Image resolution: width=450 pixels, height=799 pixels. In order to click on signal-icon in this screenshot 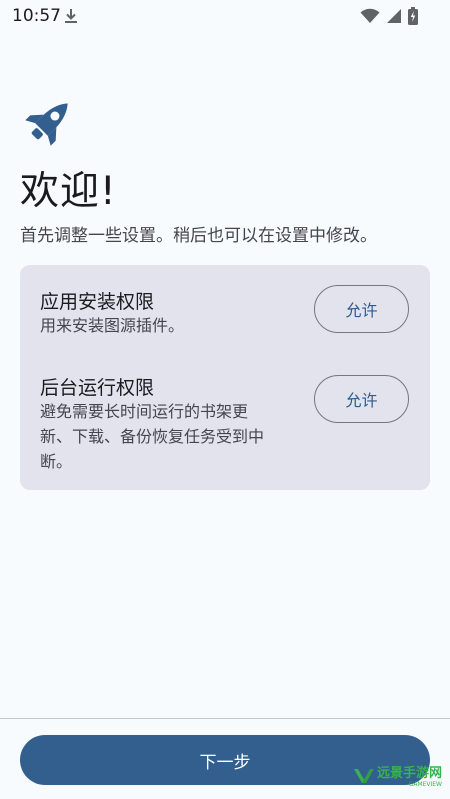, I will do `click(394, 16)`.